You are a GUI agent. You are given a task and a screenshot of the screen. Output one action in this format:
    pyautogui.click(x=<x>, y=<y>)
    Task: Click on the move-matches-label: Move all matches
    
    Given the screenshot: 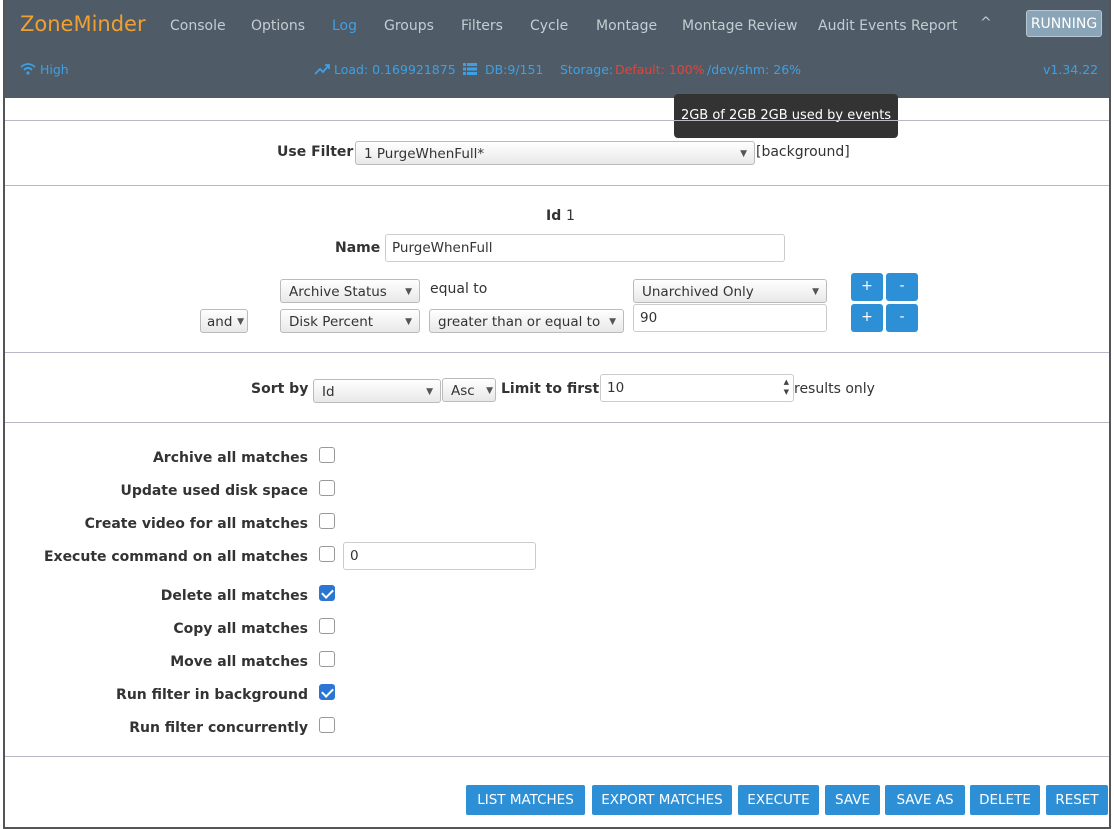 What is the action you would take?
    pyautogui.click(x=239, y=662)
    